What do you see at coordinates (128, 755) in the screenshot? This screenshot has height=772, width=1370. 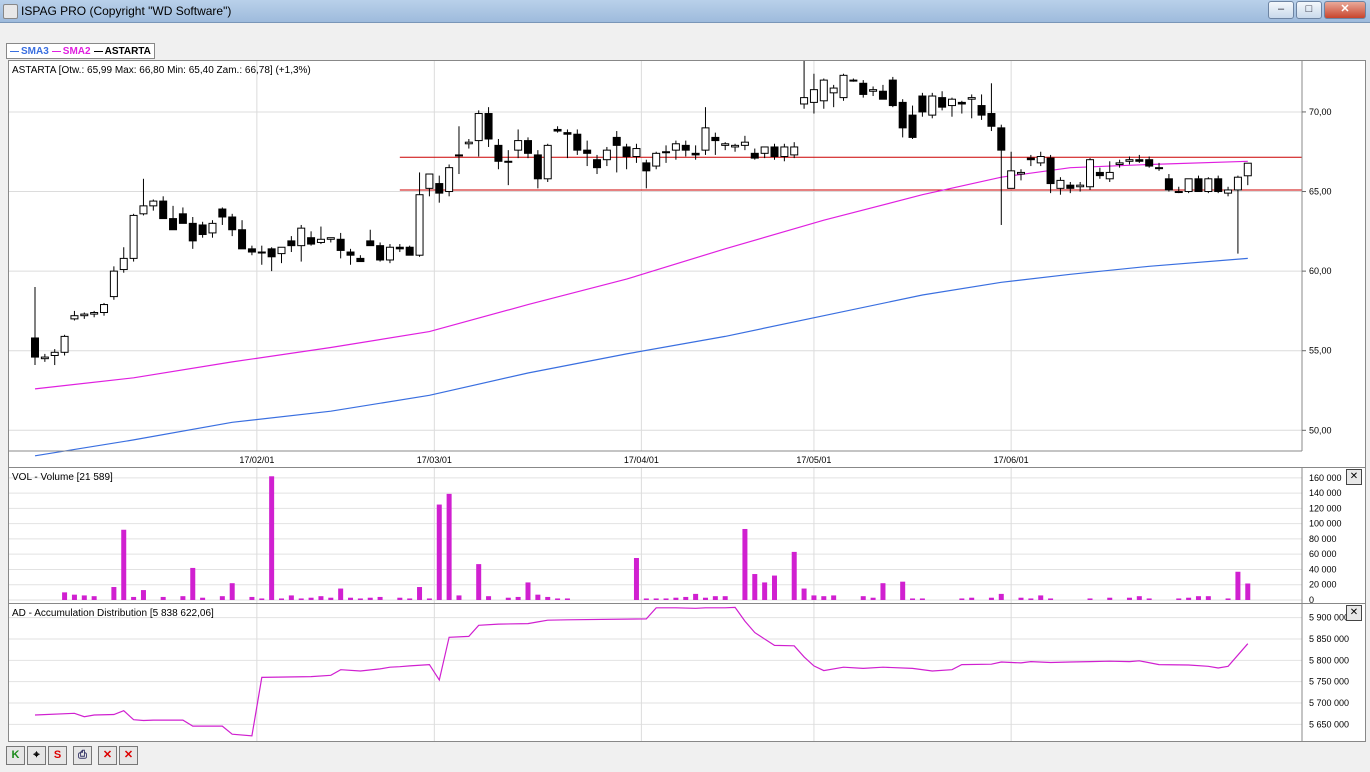 I see `remove-all-button: ✕` at bounding box center [128, 755].